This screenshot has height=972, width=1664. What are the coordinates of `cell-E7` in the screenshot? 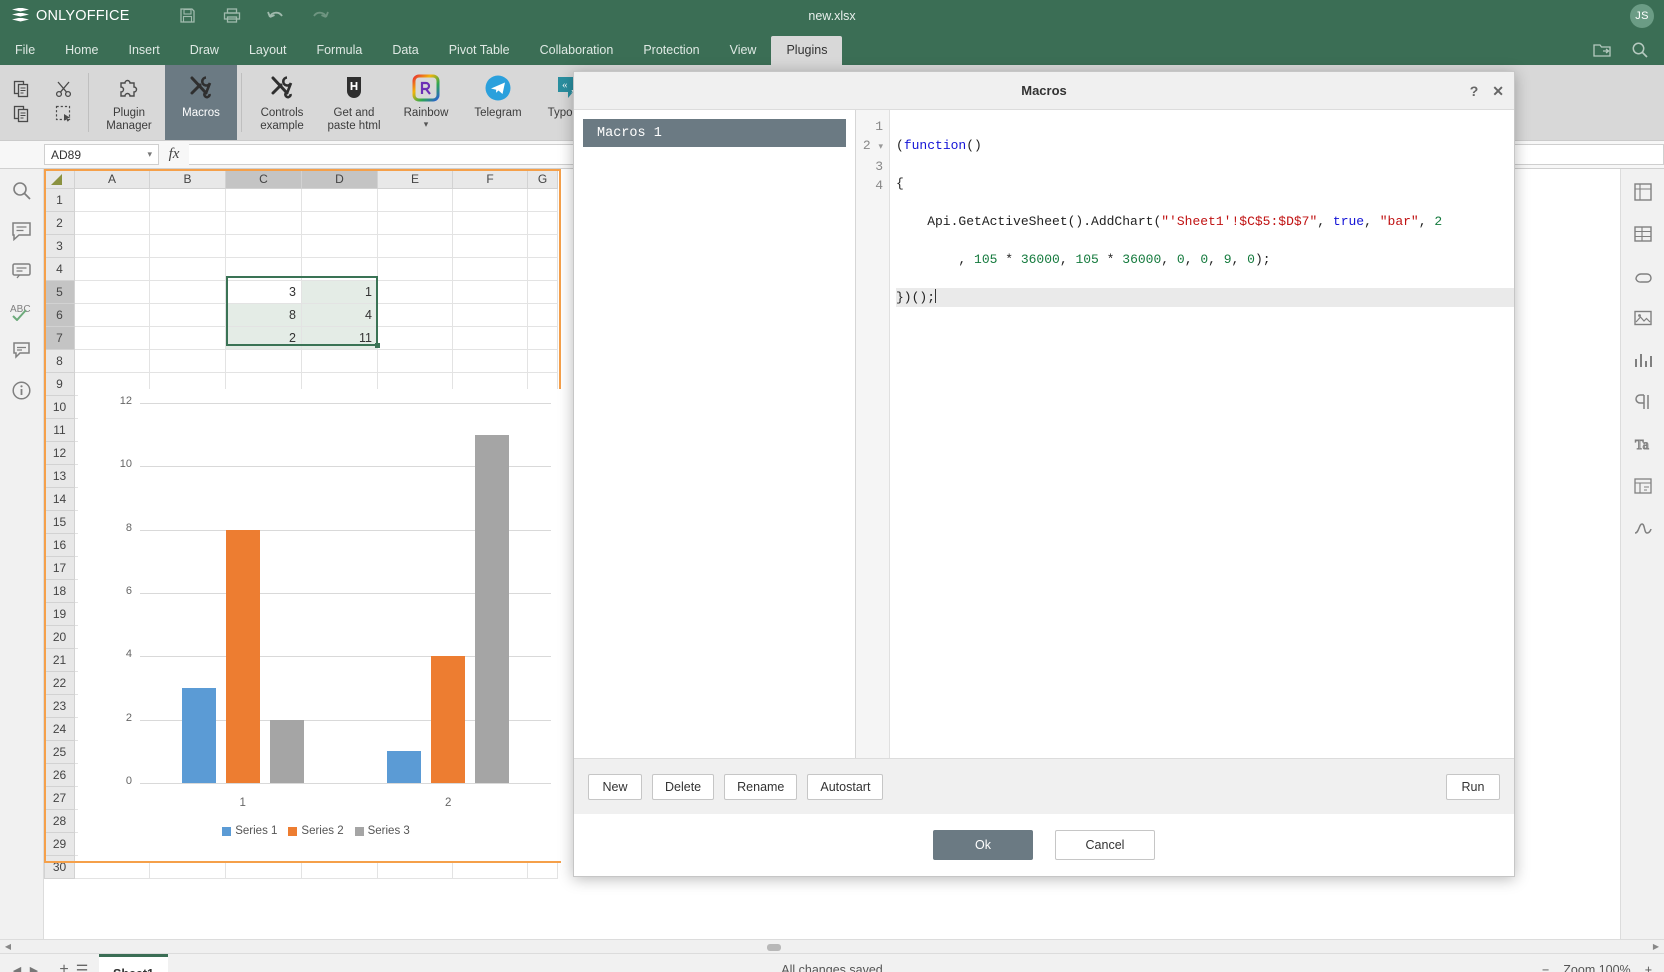 It's located at (415, 338).